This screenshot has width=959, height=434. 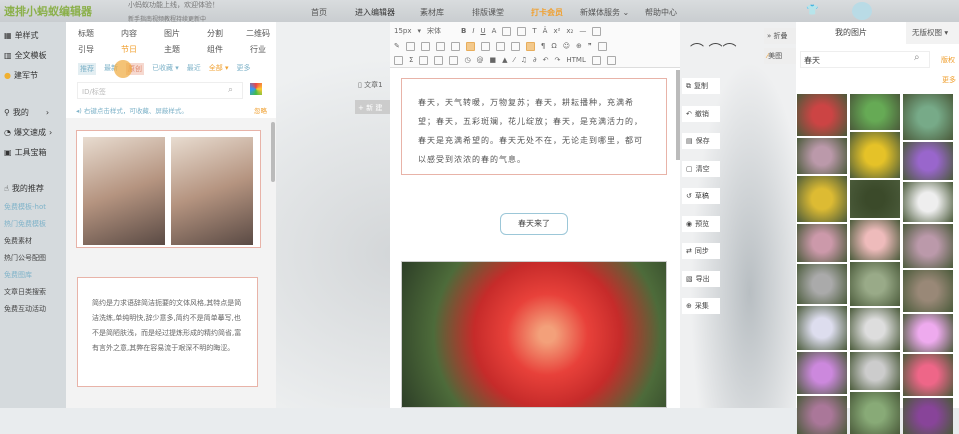 I want to click on magic-icon: ⁄, so click(x=514, y=60).